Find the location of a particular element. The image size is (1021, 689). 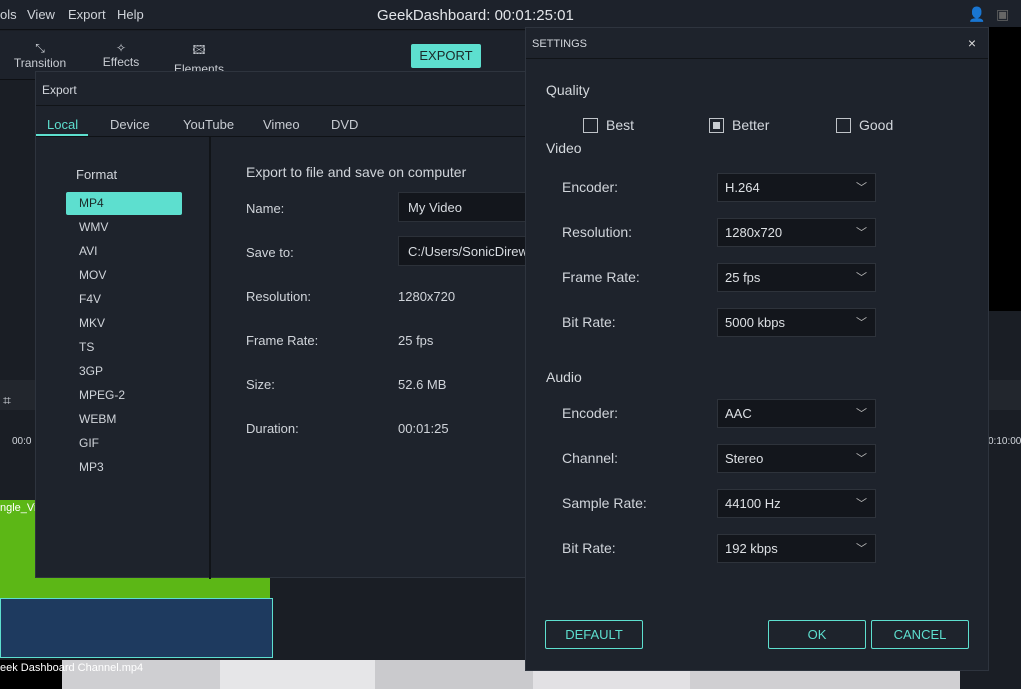

size-value: 52.6 MB is located at coordinates (422, 384).